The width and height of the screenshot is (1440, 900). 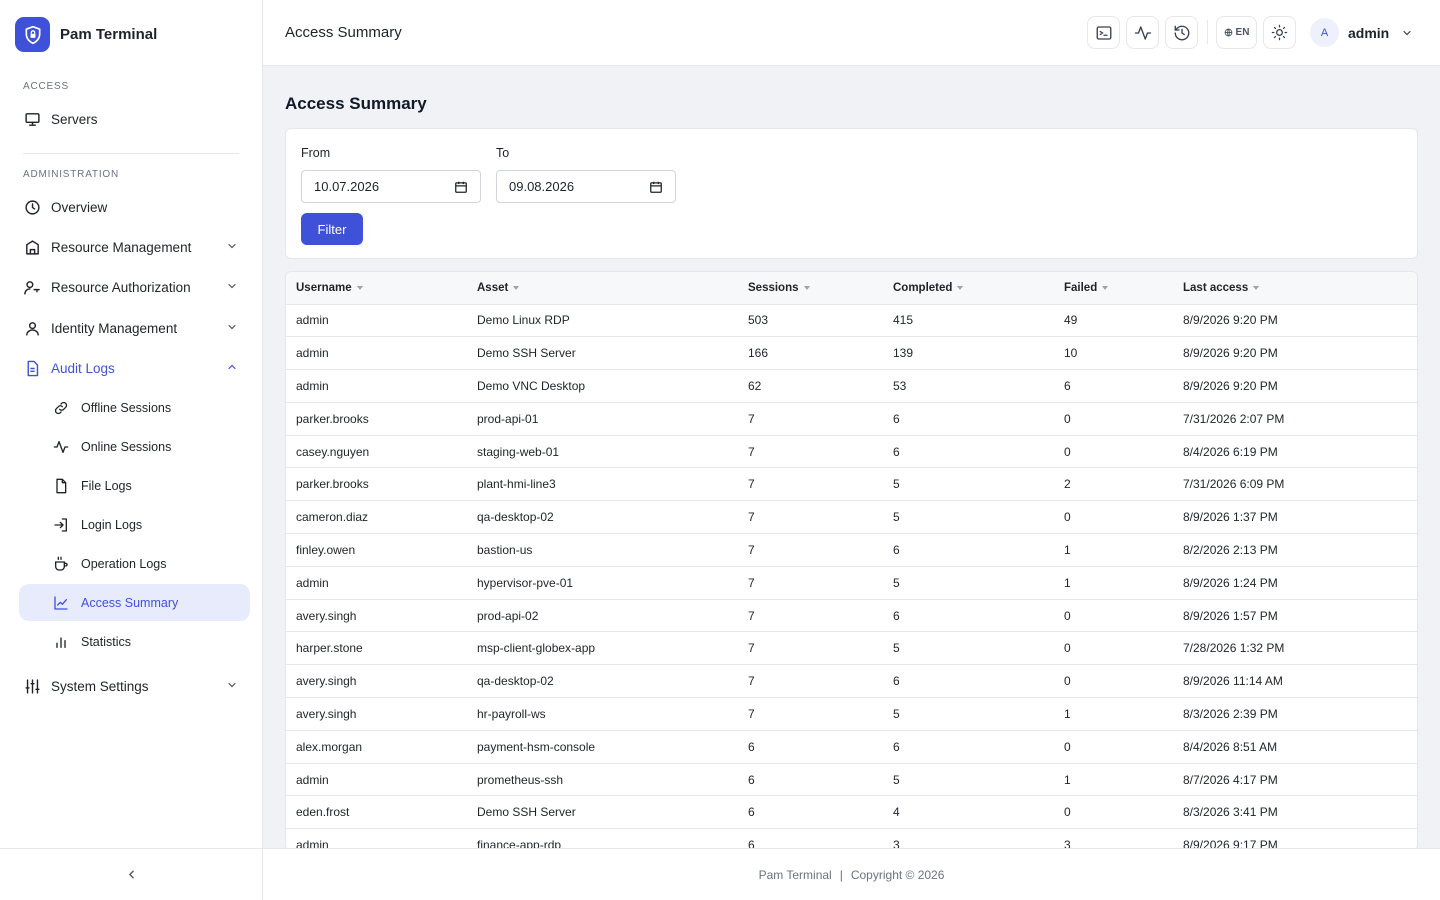 What do you see at coordinates (1142, 32) in the screenshot?
I see `activity-button` at bounding box center [1142, 32].